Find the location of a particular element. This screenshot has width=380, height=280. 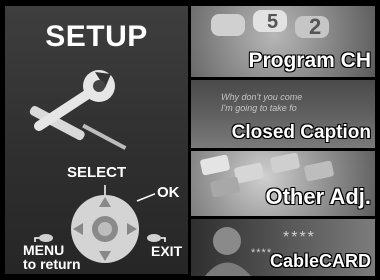

select-label: SELECT is located at coordinates (97, 172).